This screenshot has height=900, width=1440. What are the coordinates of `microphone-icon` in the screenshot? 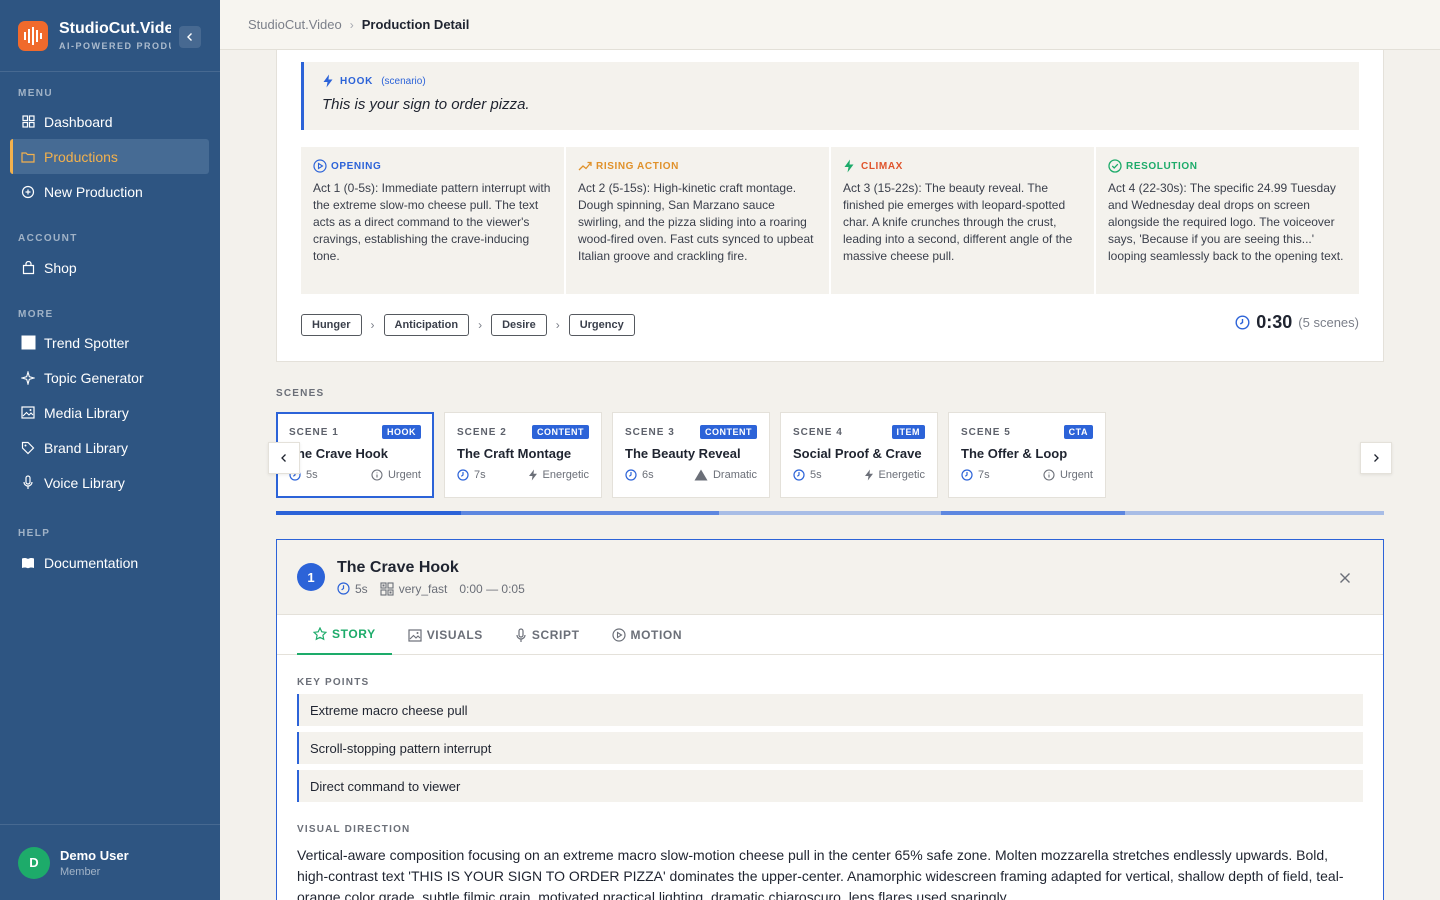 It's located at (28, 483).